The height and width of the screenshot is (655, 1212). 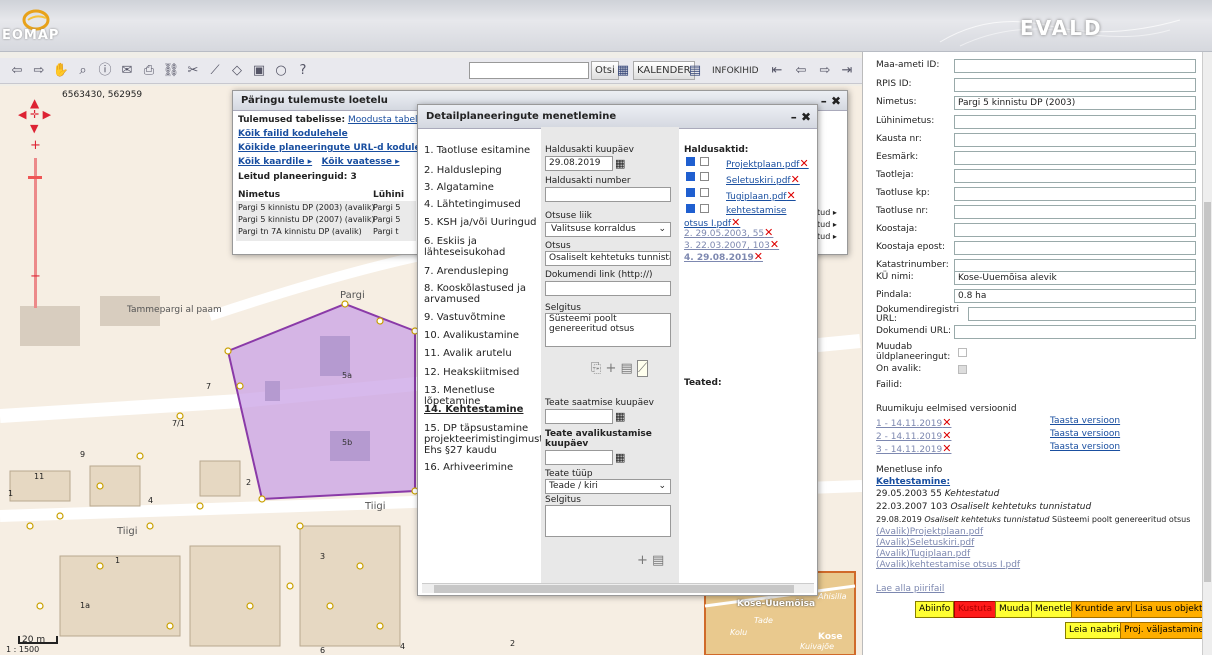 I want to click on changes-masterplan-checkbox, so click(x=962, y=352).